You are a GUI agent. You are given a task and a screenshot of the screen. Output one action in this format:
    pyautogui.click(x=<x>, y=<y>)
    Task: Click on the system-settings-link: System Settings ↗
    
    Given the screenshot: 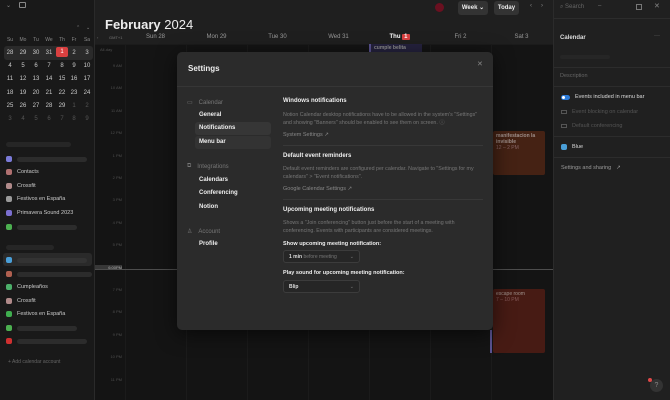 What is the action you would take?
    pyautogui.click(x=306, y=135)
    